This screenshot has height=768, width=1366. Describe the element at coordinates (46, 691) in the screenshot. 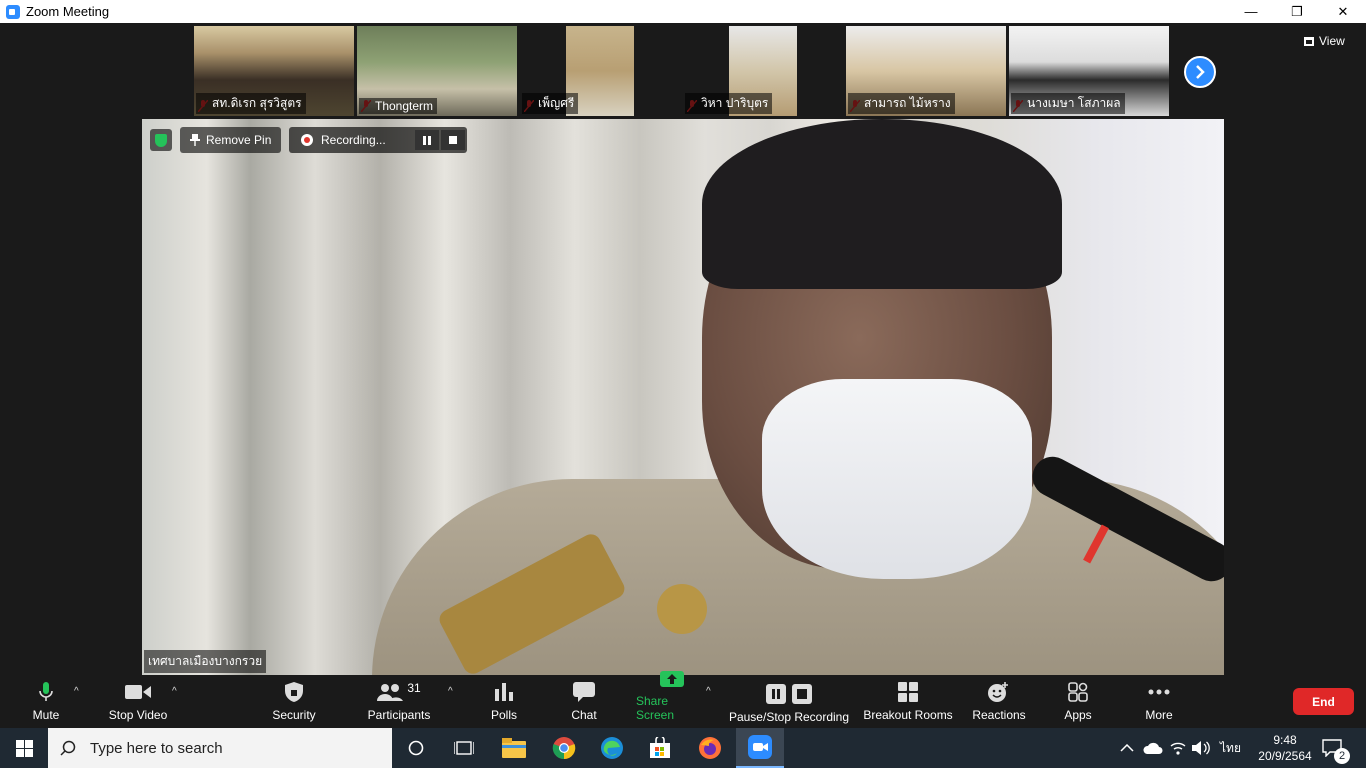

I see `microphone-icon` at that location.